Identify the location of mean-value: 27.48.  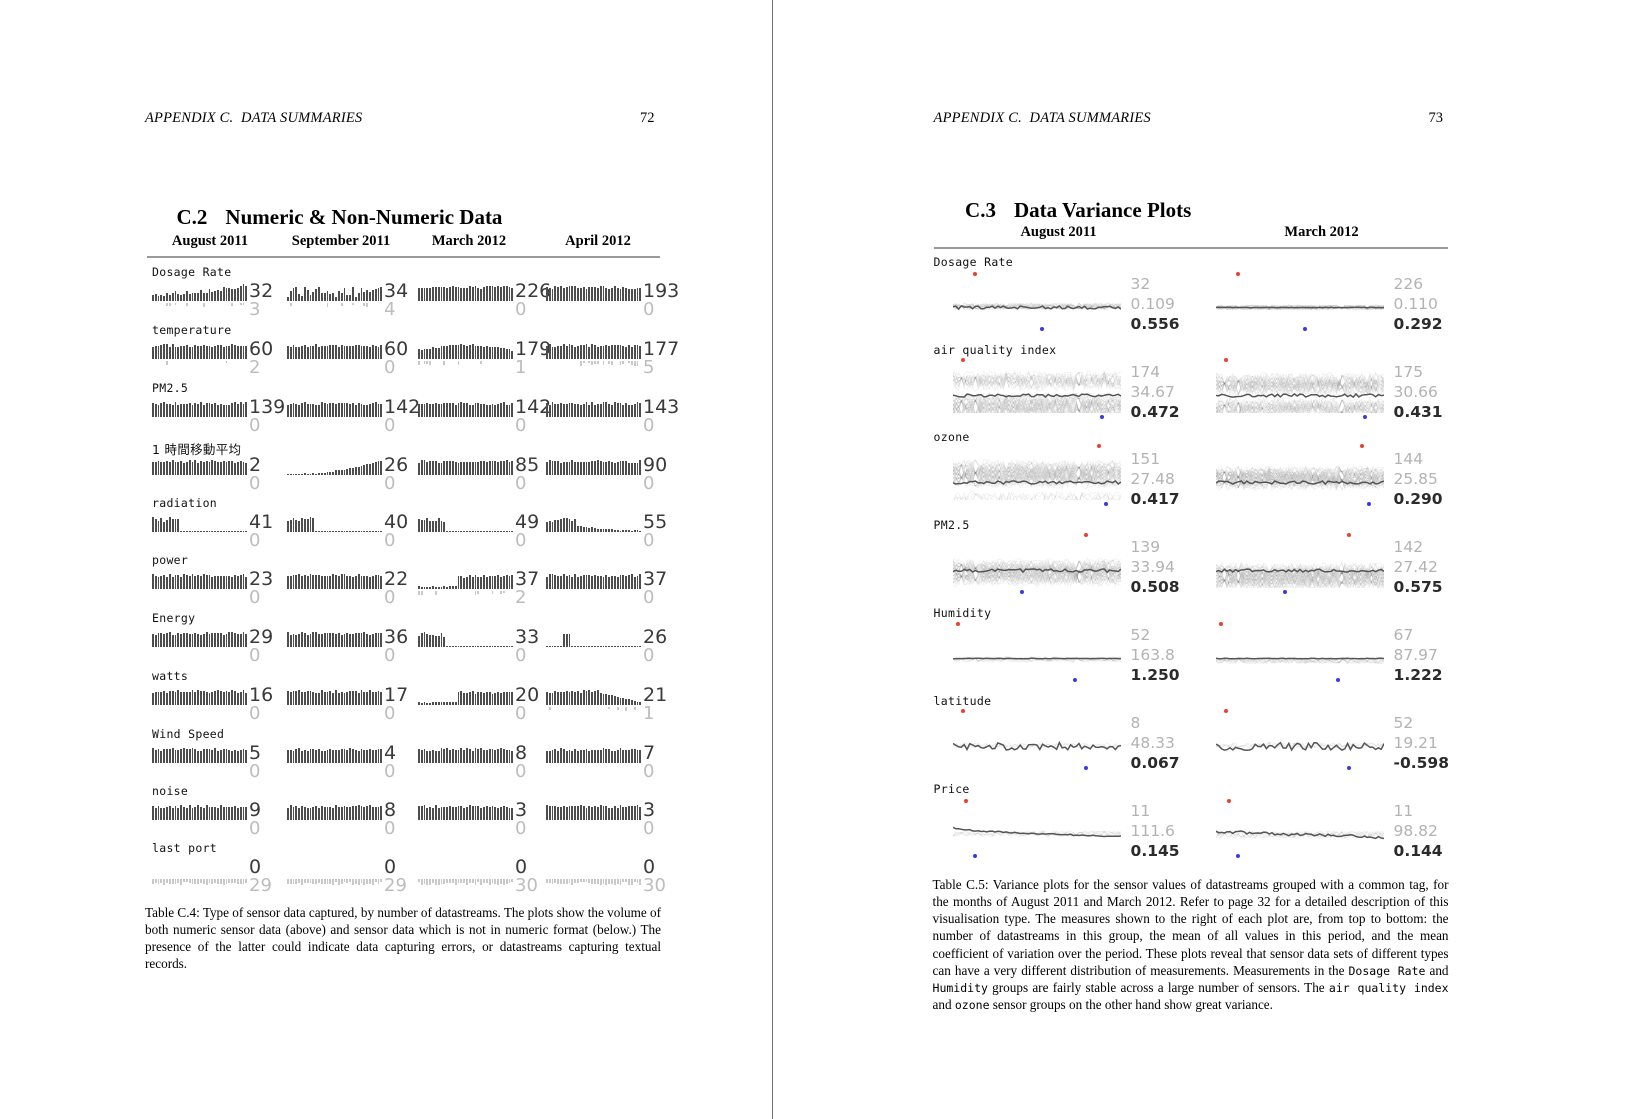
(1152, 478).